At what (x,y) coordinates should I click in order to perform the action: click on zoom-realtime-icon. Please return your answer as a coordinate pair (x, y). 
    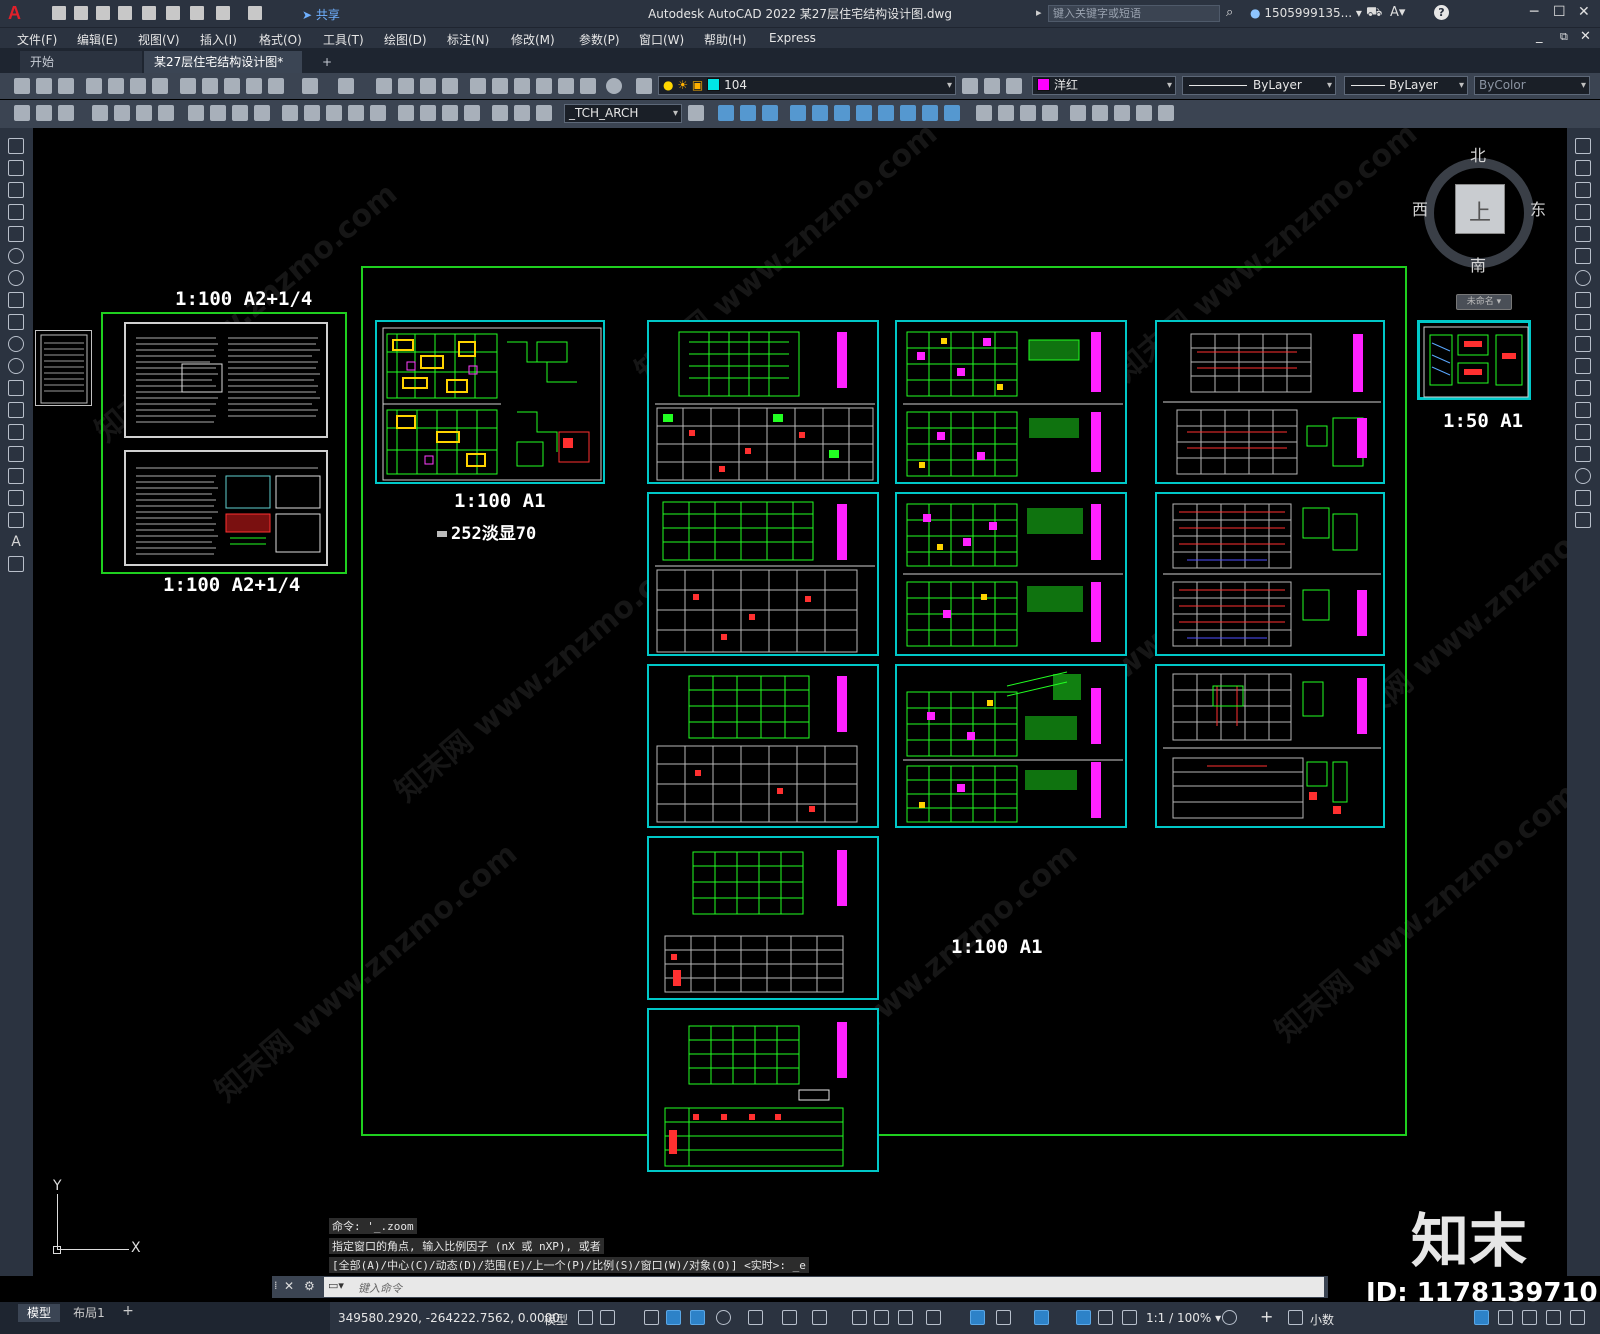
    Looking at the image, I should click on (406, 86).